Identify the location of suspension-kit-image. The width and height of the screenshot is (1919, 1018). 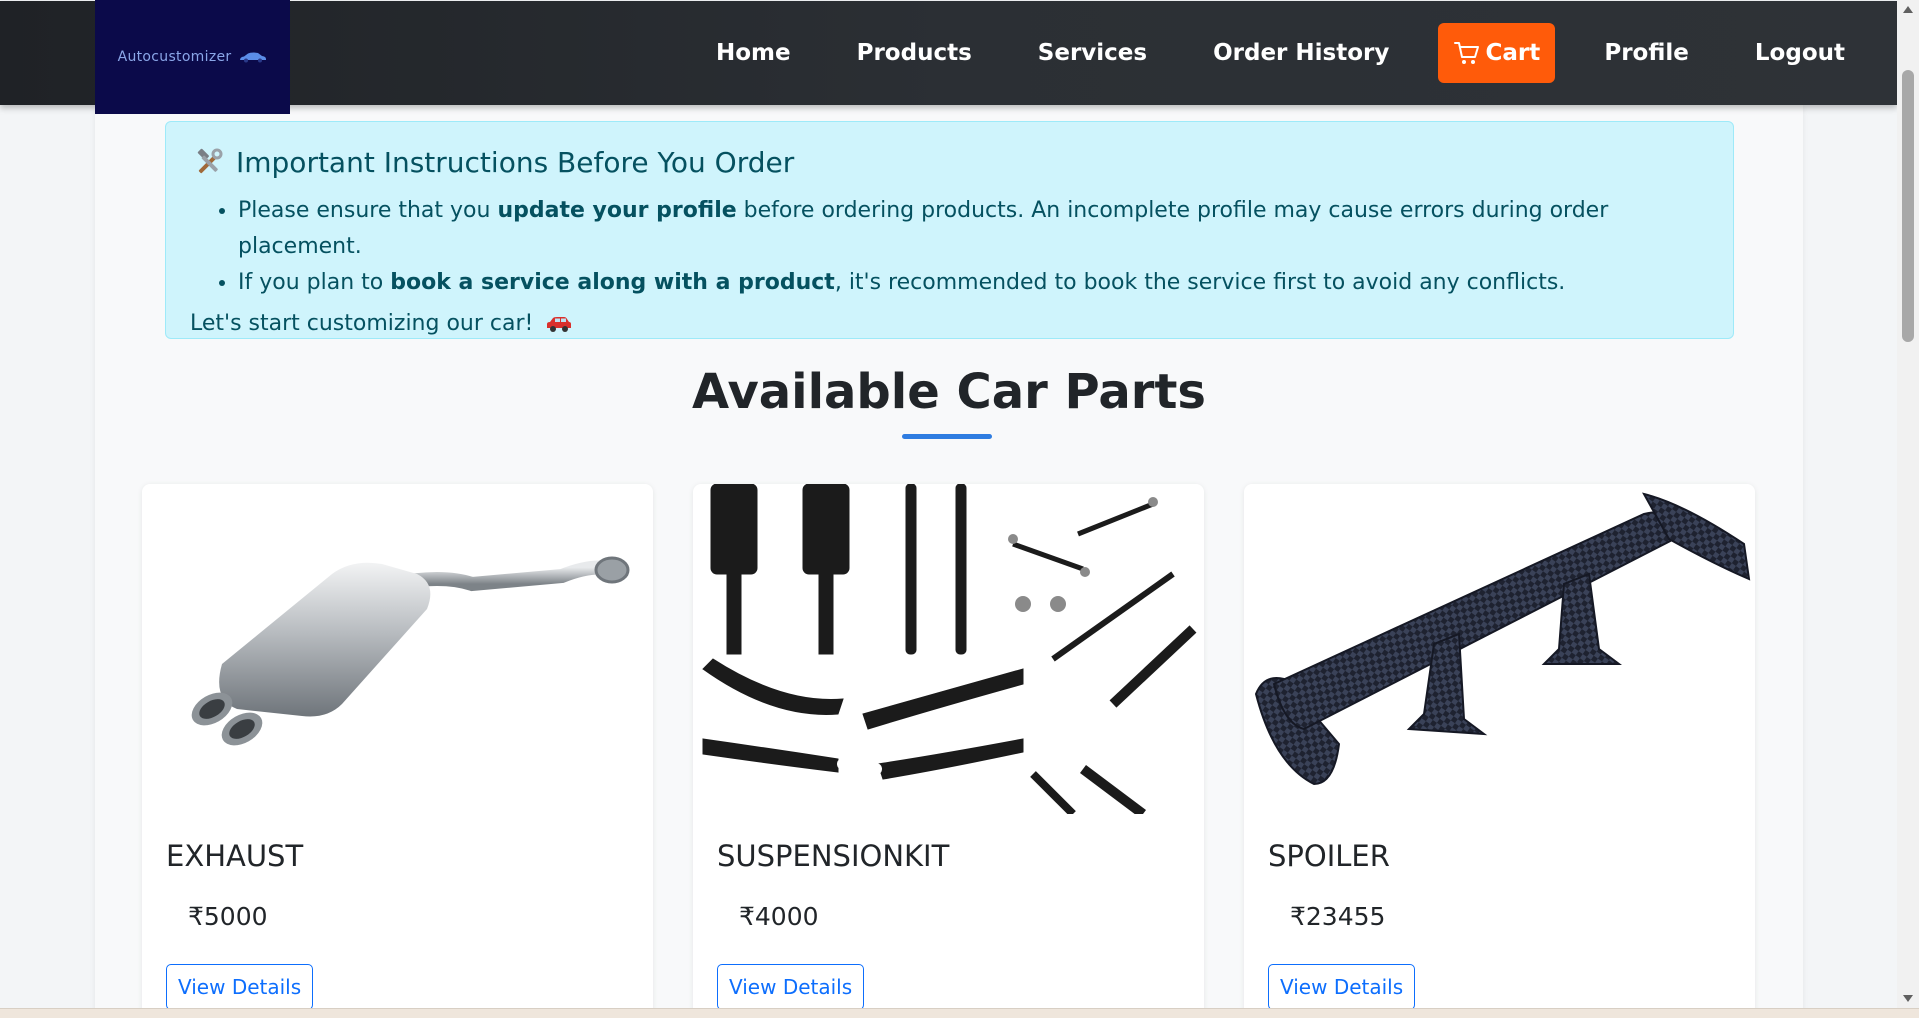
(949, 649).